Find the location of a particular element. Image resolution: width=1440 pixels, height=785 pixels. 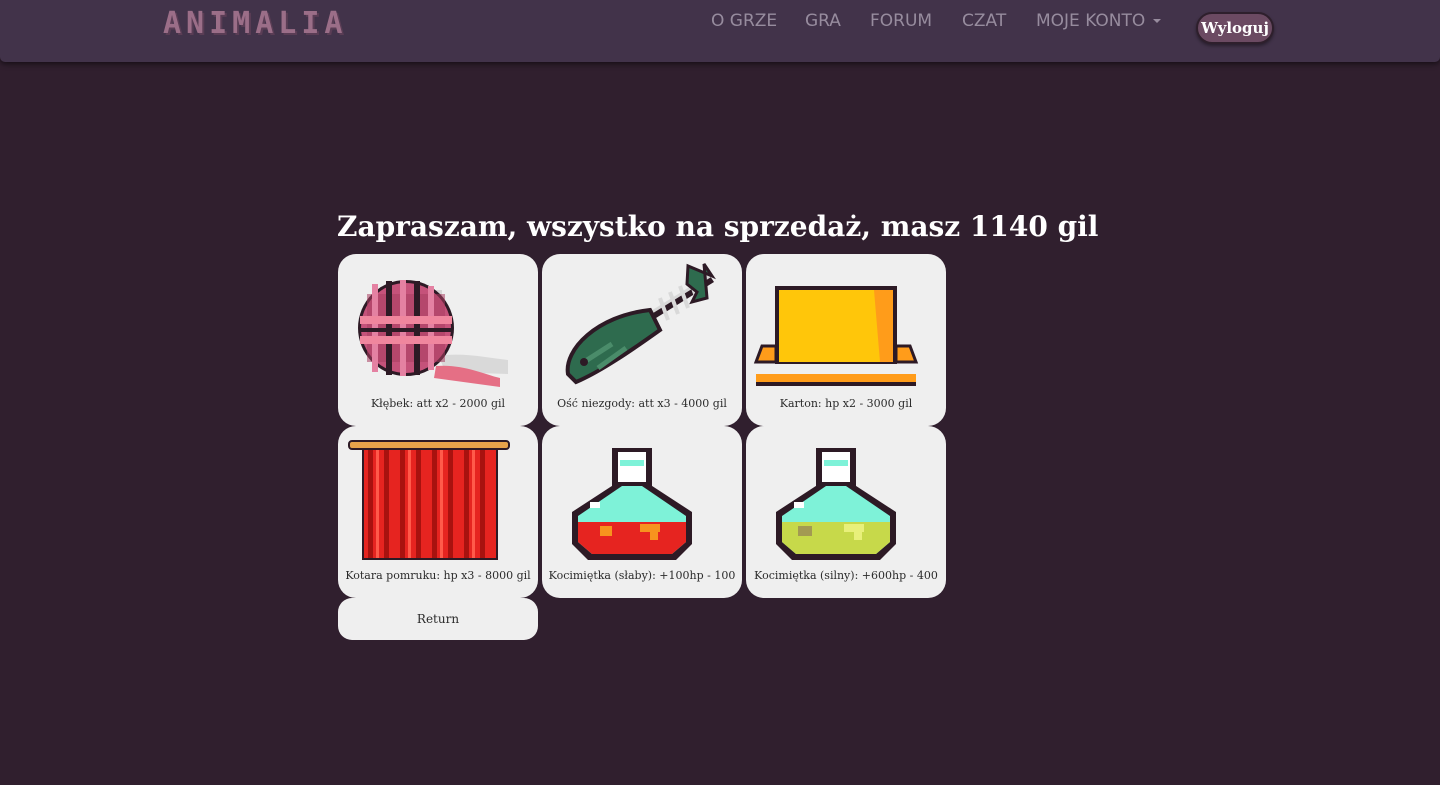

shop-item-kocimietka-silny: Kocimiętka (silny): +600hp - 400 is located at coordinates (846, 512).